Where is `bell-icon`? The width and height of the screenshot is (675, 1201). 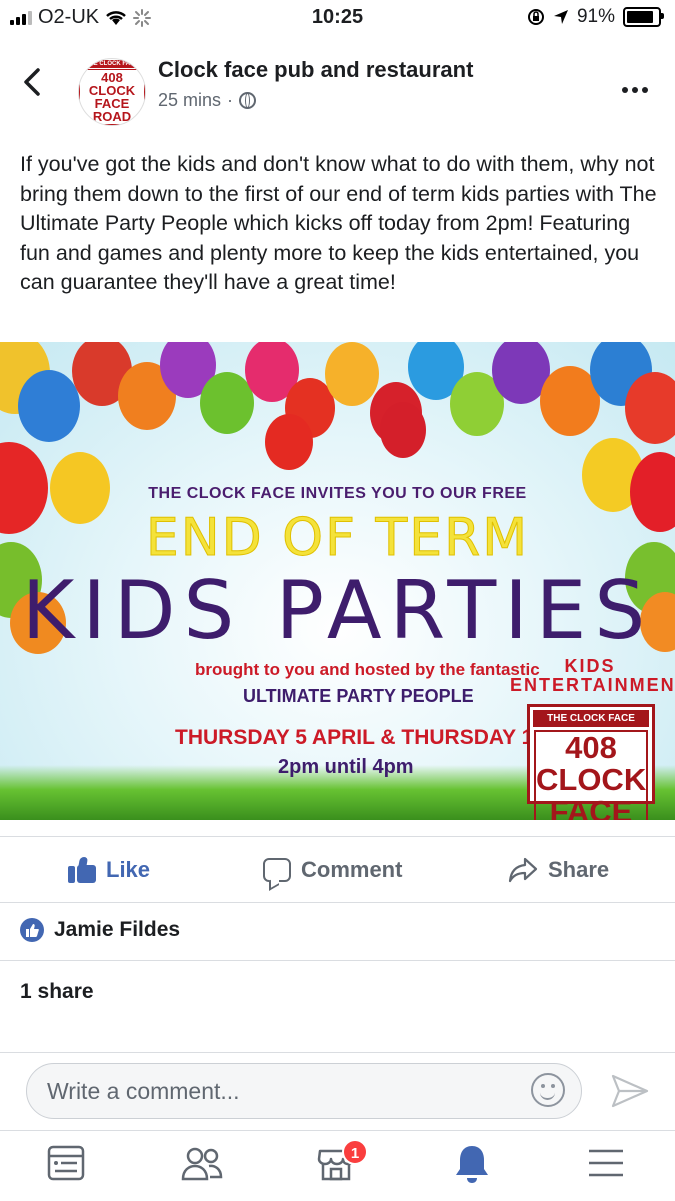
bell-icon is located at coordinates (472, 1164).